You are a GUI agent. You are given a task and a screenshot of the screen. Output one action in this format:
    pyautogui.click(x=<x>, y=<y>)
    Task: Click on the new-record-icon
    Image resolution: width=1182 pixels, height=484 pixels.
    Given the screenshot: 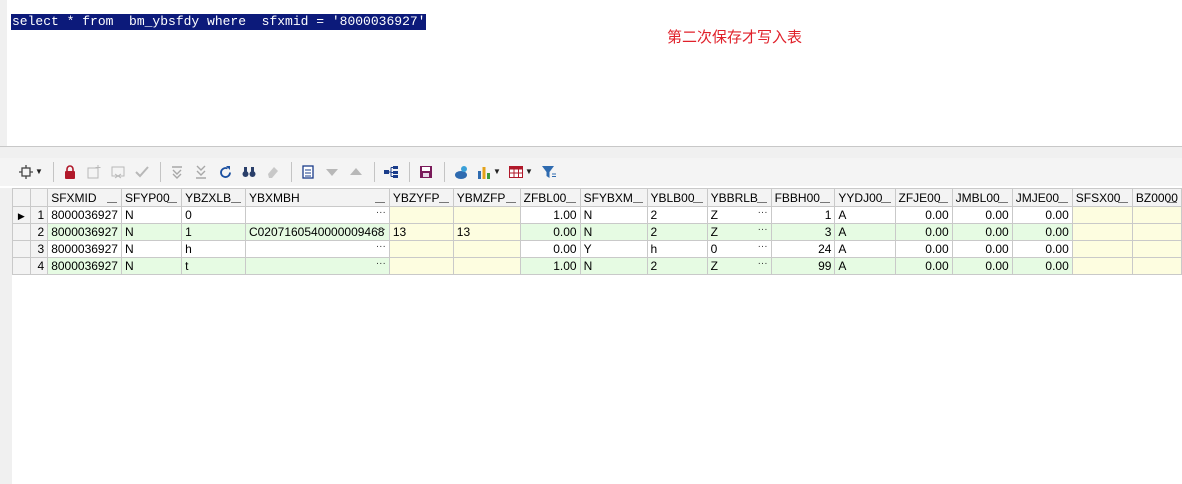 What is the action you would take?
    pyautogui.click(x=94, y=172)
    